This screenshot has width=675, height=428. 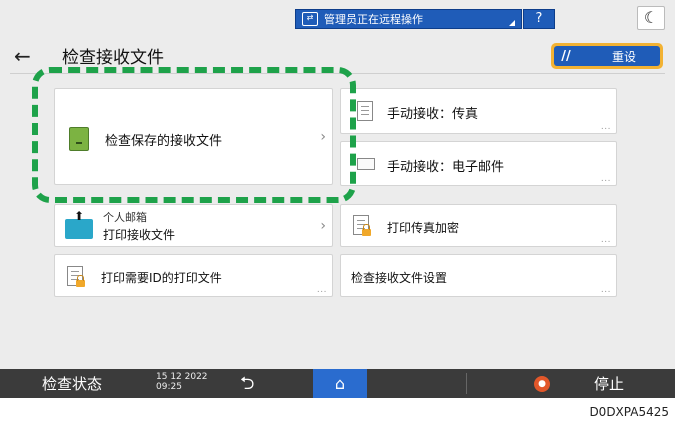 I want to click on reset-button: // 重设, so click(x=607, y=56).